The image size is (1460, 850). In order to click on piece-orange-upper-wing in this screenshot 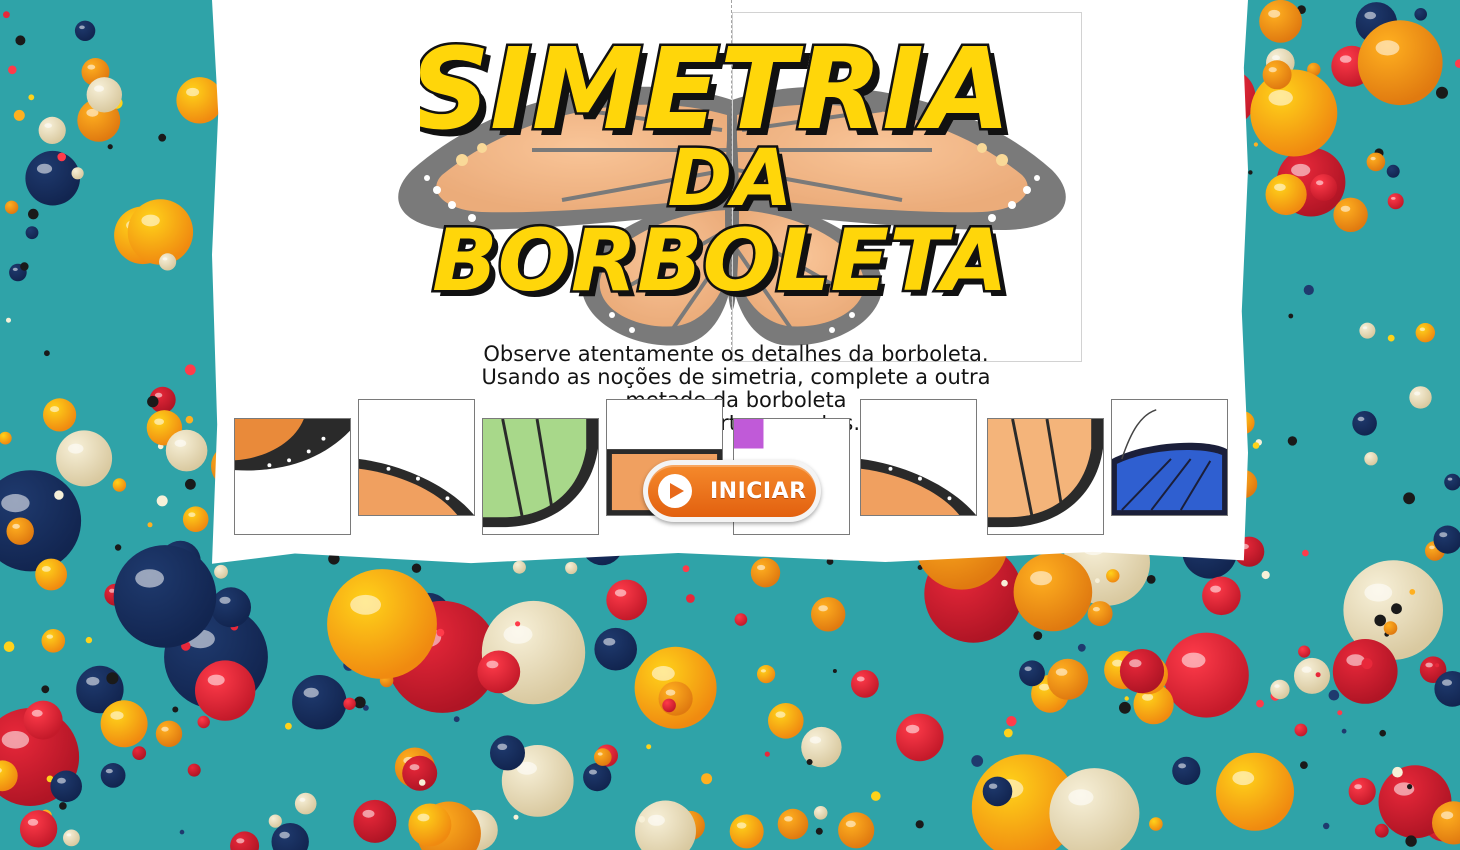, I will do `click(292, 476)`.